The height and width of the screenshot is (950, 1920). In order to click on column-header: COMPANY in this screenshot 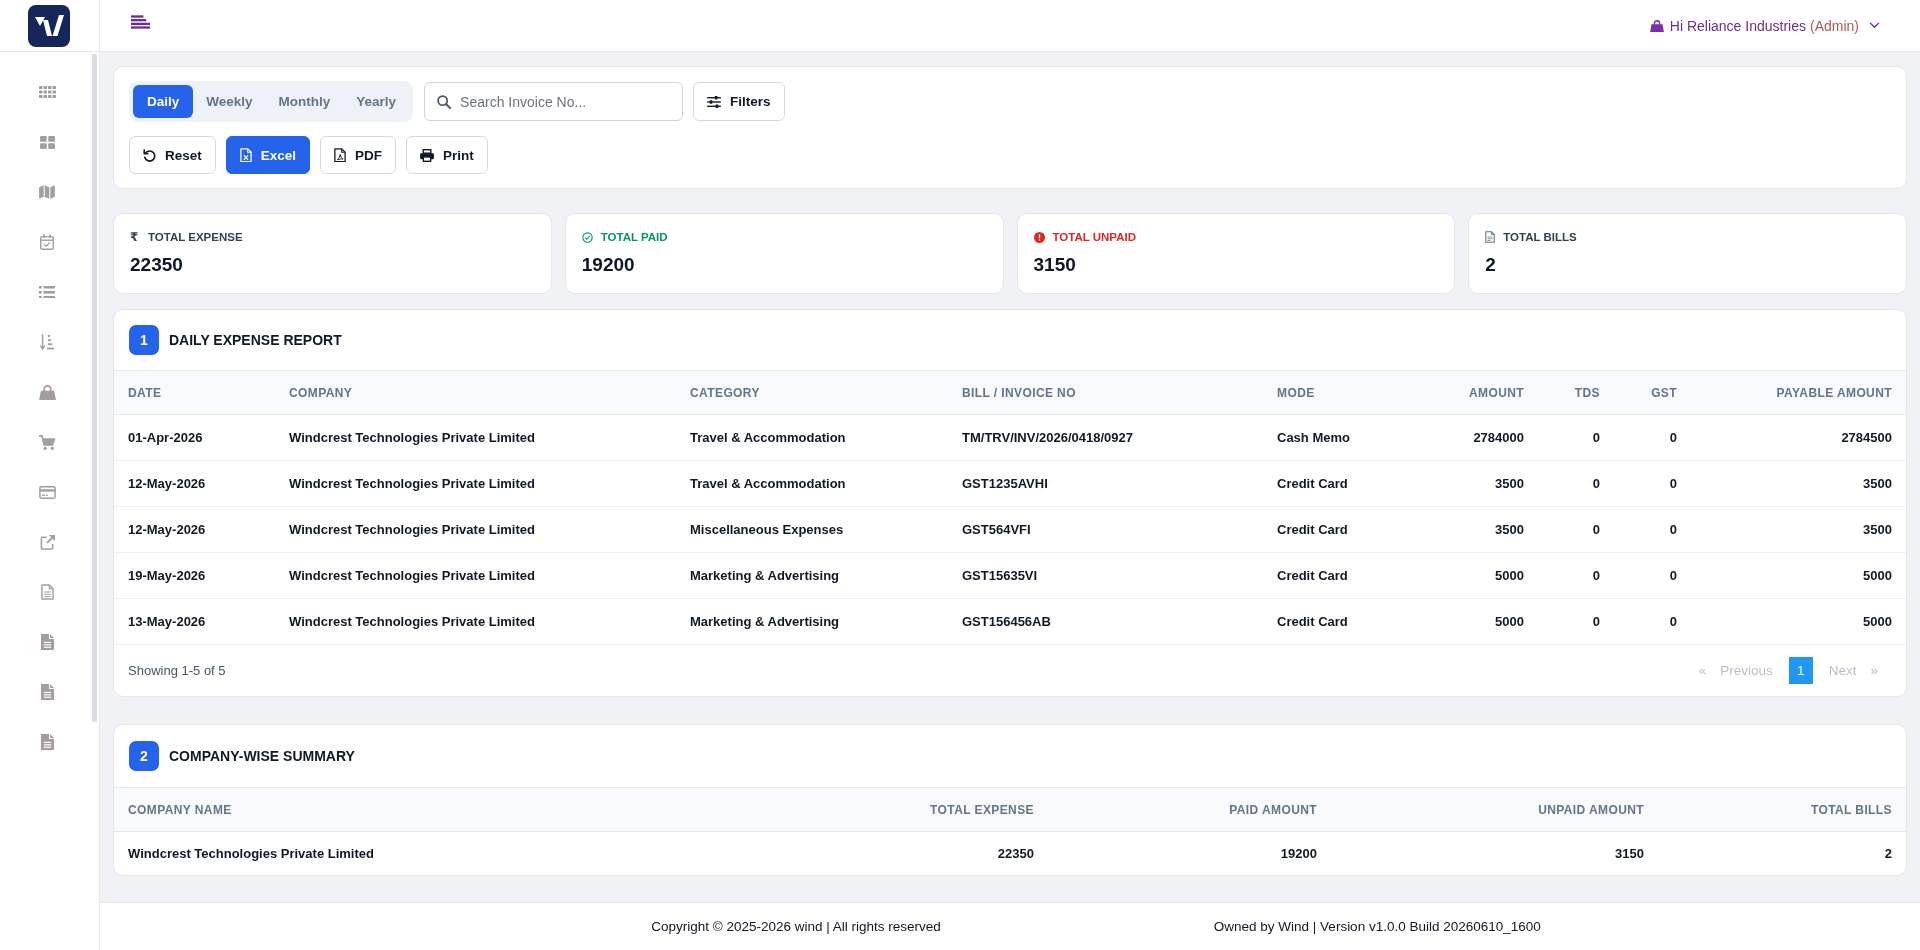, I will do `click(475, 392)`.